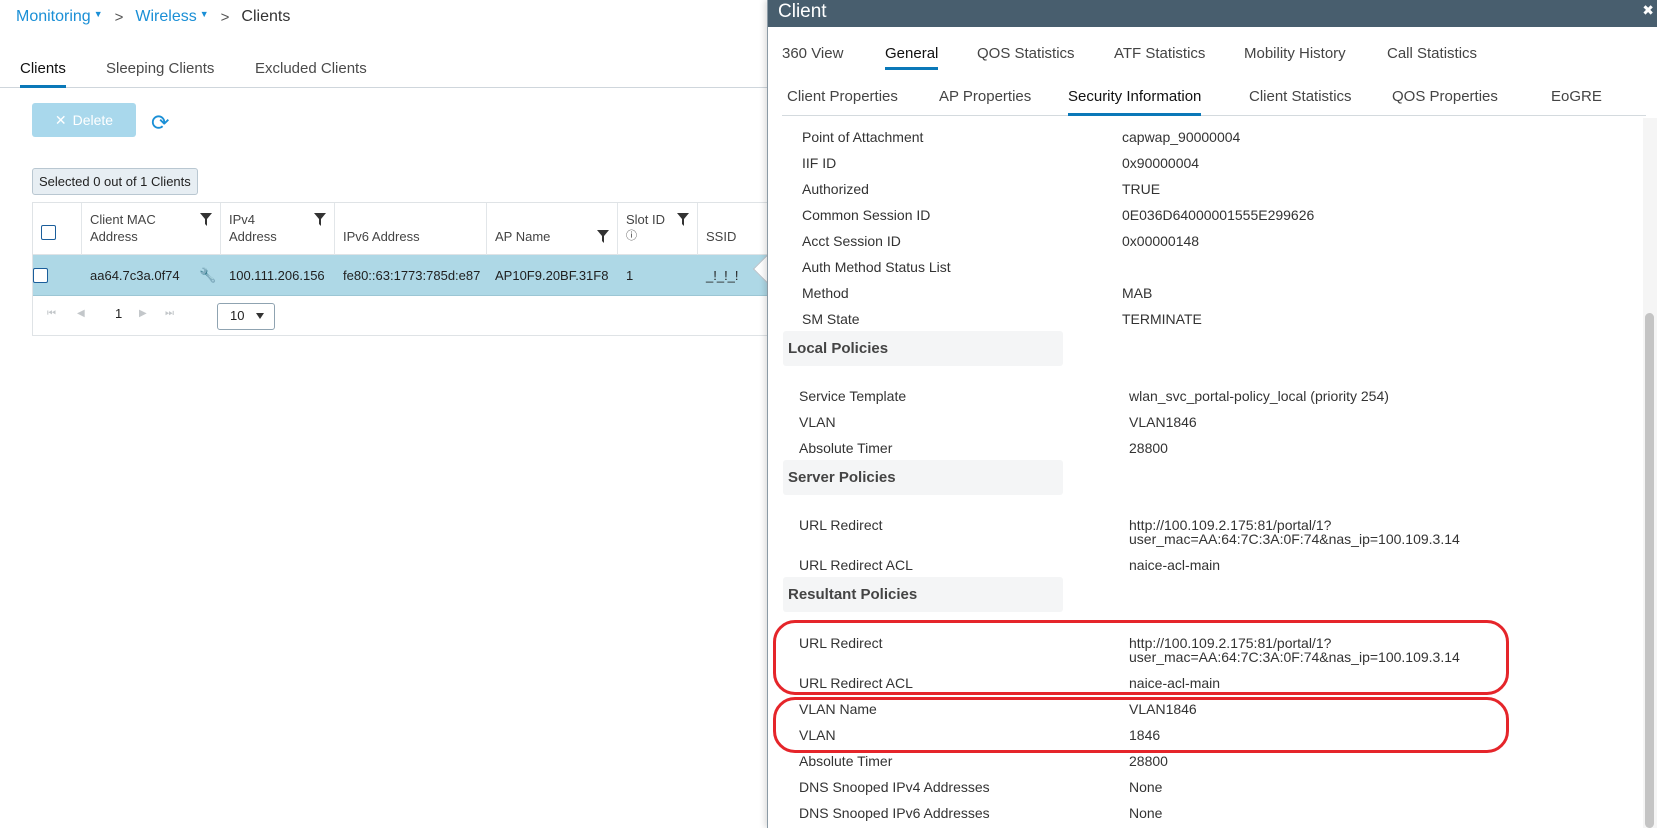  Describe the element at coordinates (842, 102) in the screenshot. I see `subtab-client-properties: Client Properties` at that location.